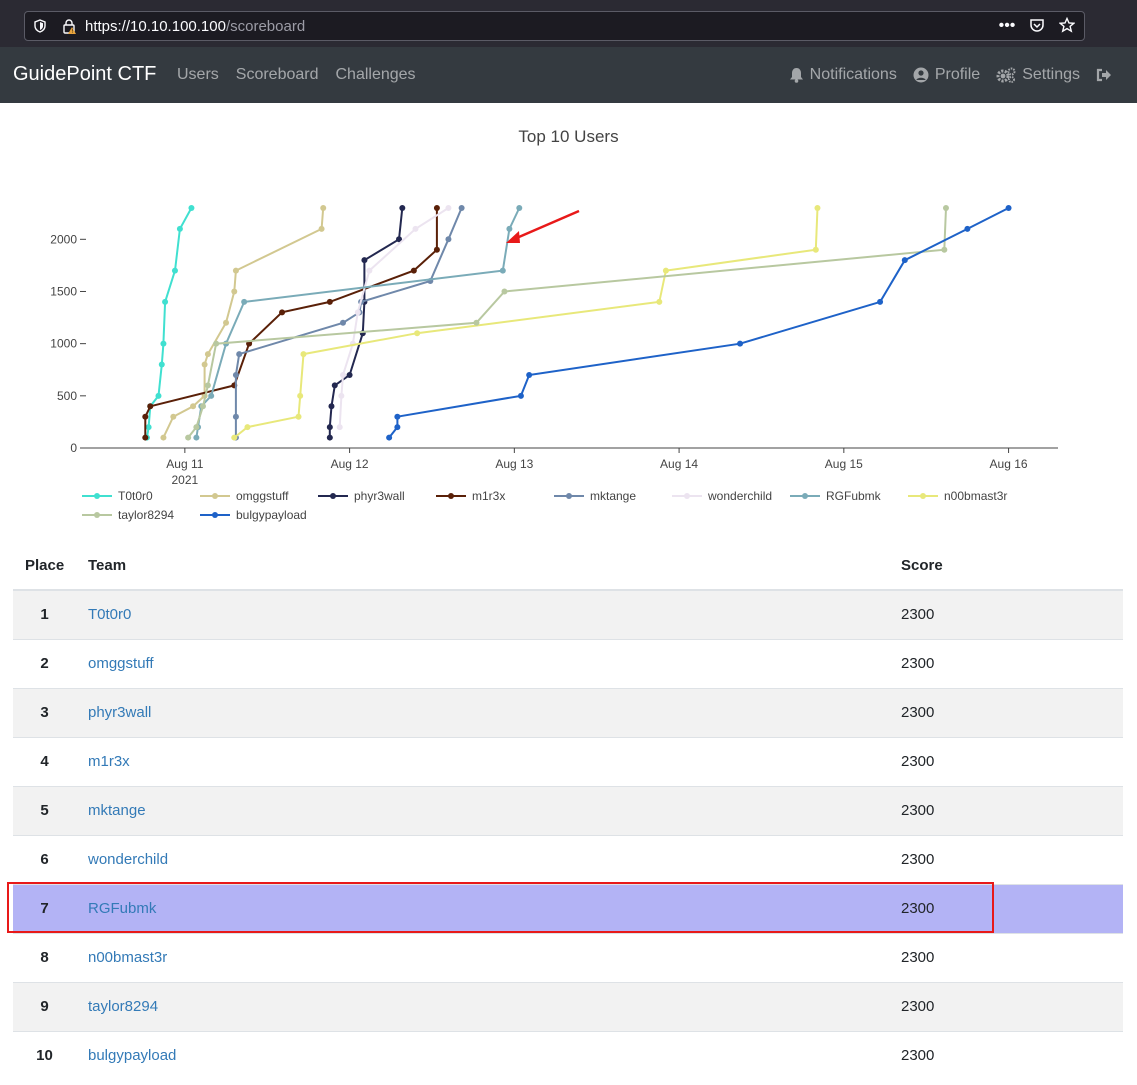  What do you see at coordinates (123, 1006) in the screenshot?
I see `team-link: taylor8294` at bounding box center [123, 1006].